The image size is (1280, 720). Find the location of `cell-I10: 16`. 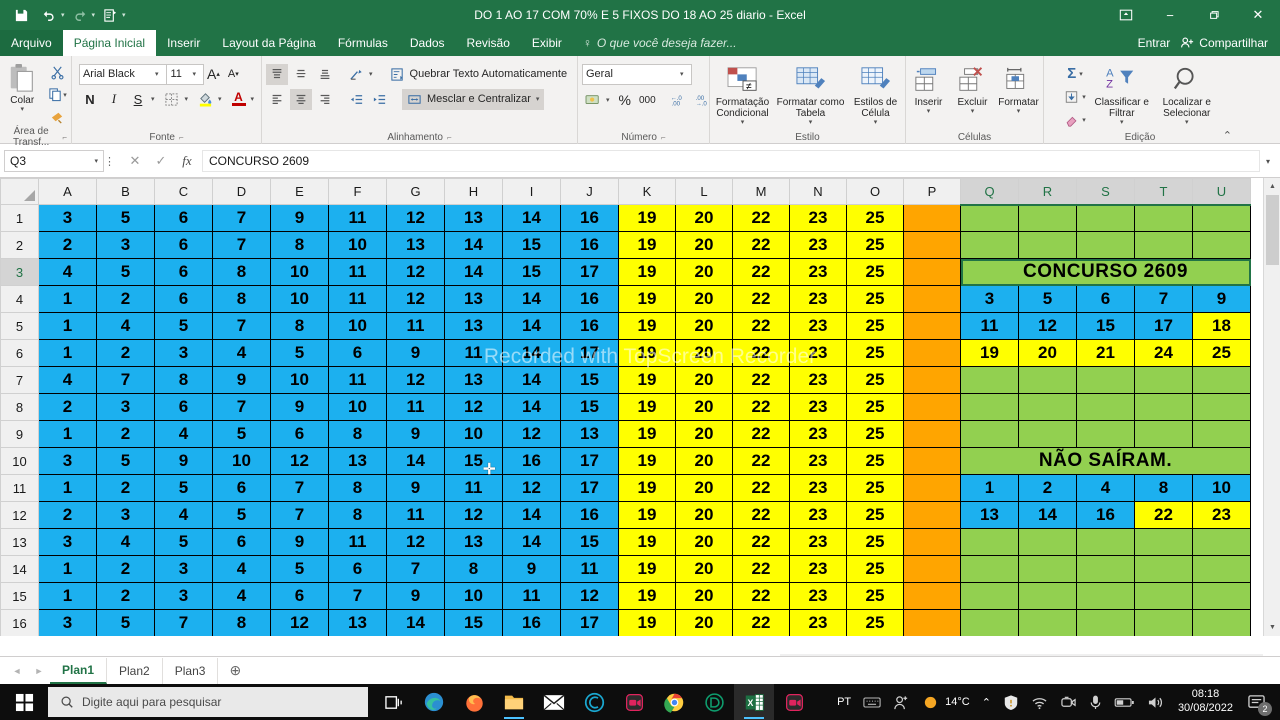

cell-I10: 16 is located at coordinates (531, 461).